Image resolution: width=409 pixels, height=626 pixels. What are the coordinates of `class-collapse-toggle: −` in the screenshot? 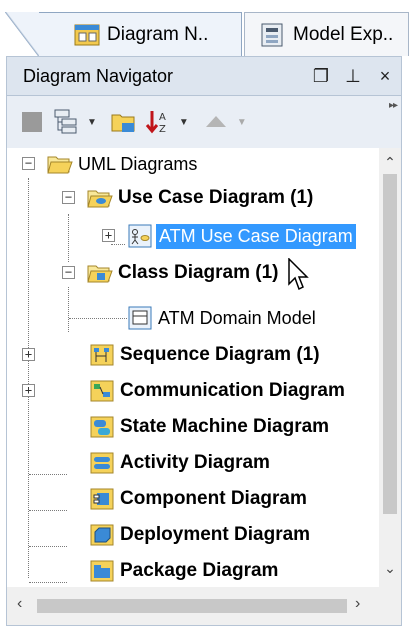 It's located at (68, 272).